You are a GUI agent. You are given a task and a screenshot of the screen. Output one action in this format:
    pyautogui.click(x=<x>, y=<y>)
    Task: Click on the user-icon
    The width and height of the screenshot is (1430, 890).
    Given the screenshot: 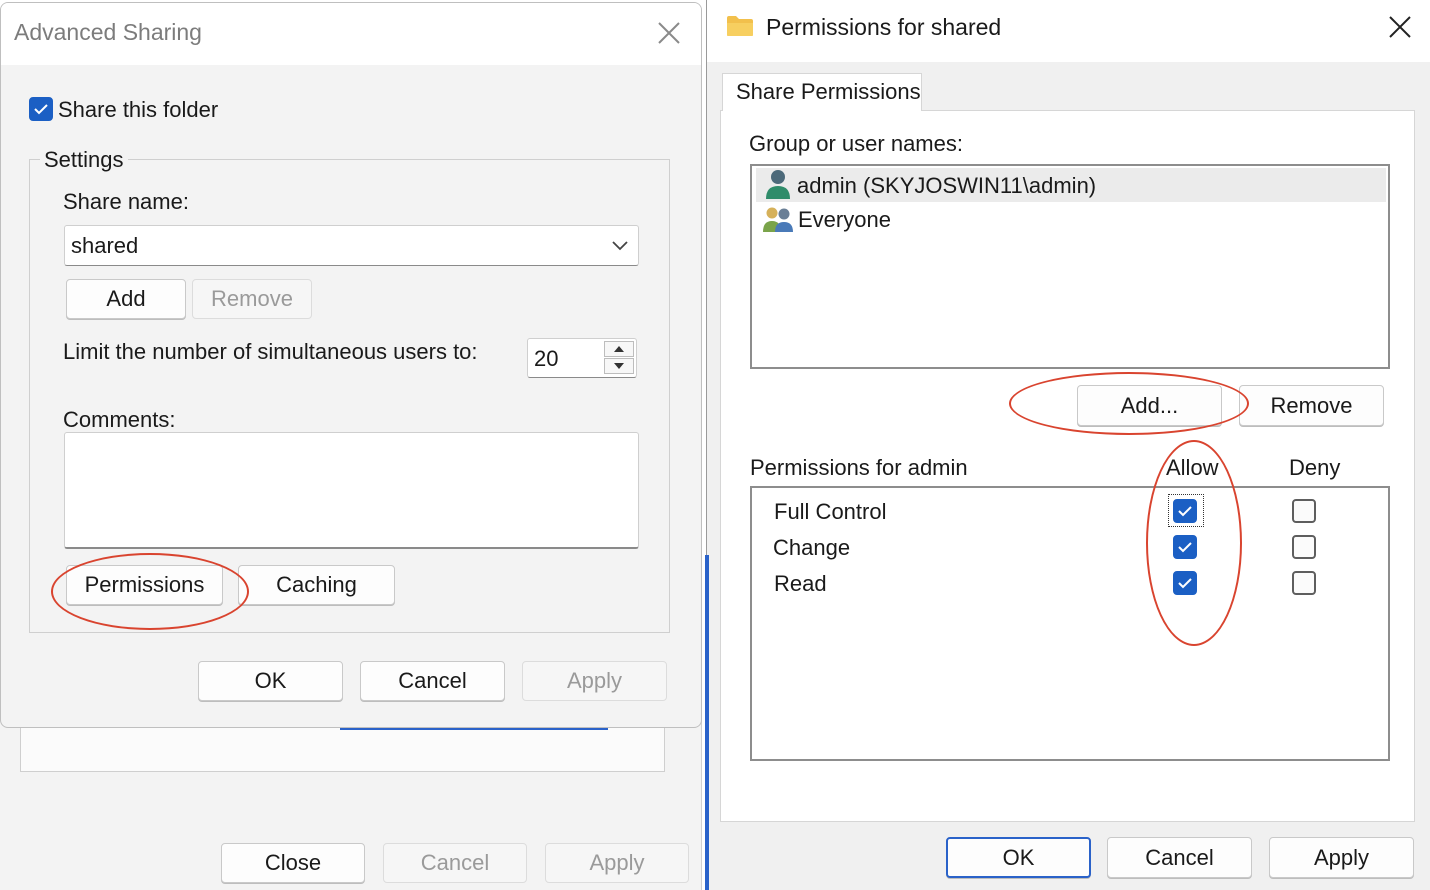 What is the action you would take?
    pyautogui.click(x=778, y=184)
    